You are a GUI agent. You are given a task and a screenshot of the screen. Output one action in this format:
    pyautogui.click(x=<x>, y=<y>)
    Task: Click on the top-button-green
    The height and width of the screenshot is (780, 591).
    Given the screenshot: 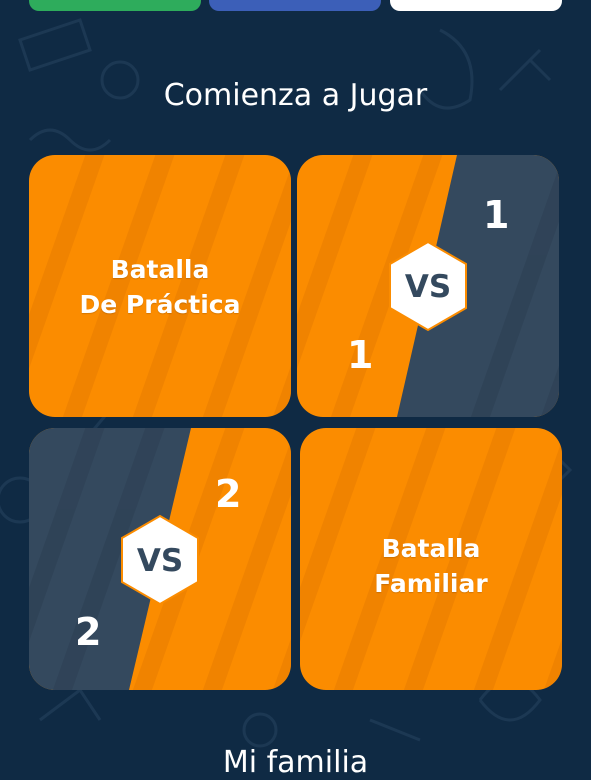 What is the action you would take?
    pyautogui.click(x=115, y=5)
    